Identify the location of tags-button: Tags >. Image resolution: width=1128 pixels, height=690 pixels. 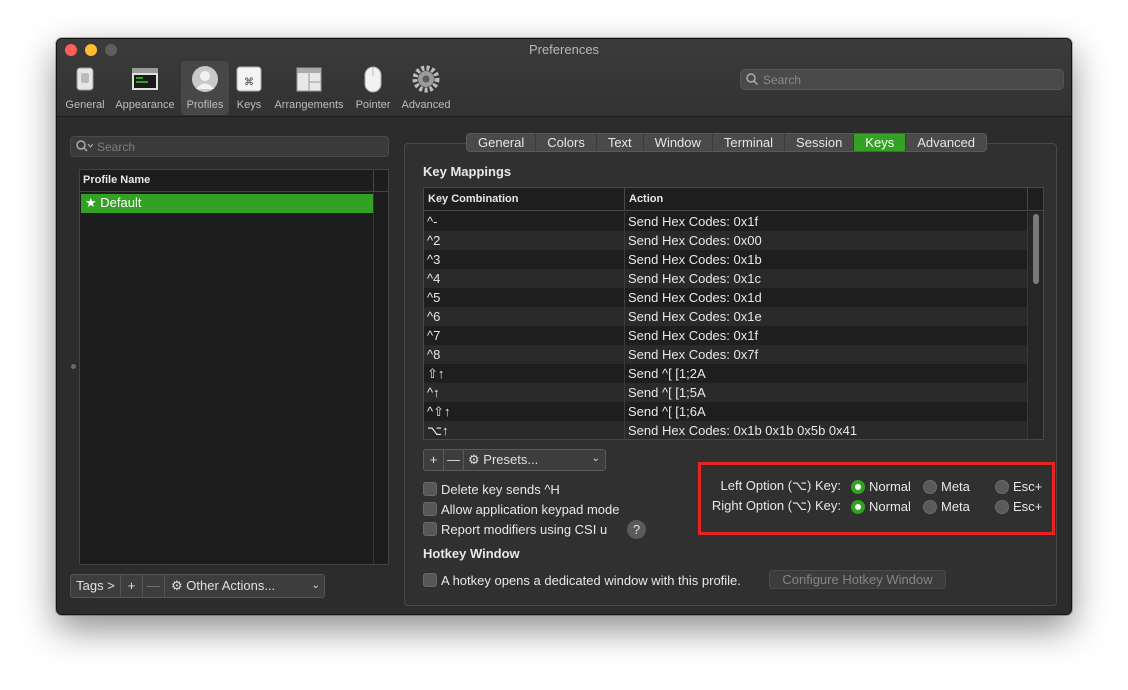
(96, 586).